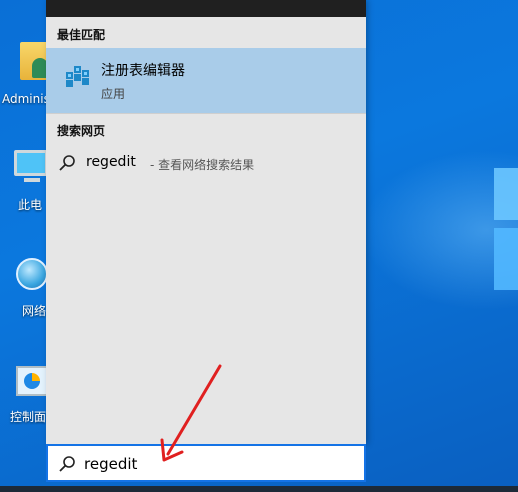 This screenshot has height=492, width=518. I want to click on annotation-arrow-icon, so click(191, 413).